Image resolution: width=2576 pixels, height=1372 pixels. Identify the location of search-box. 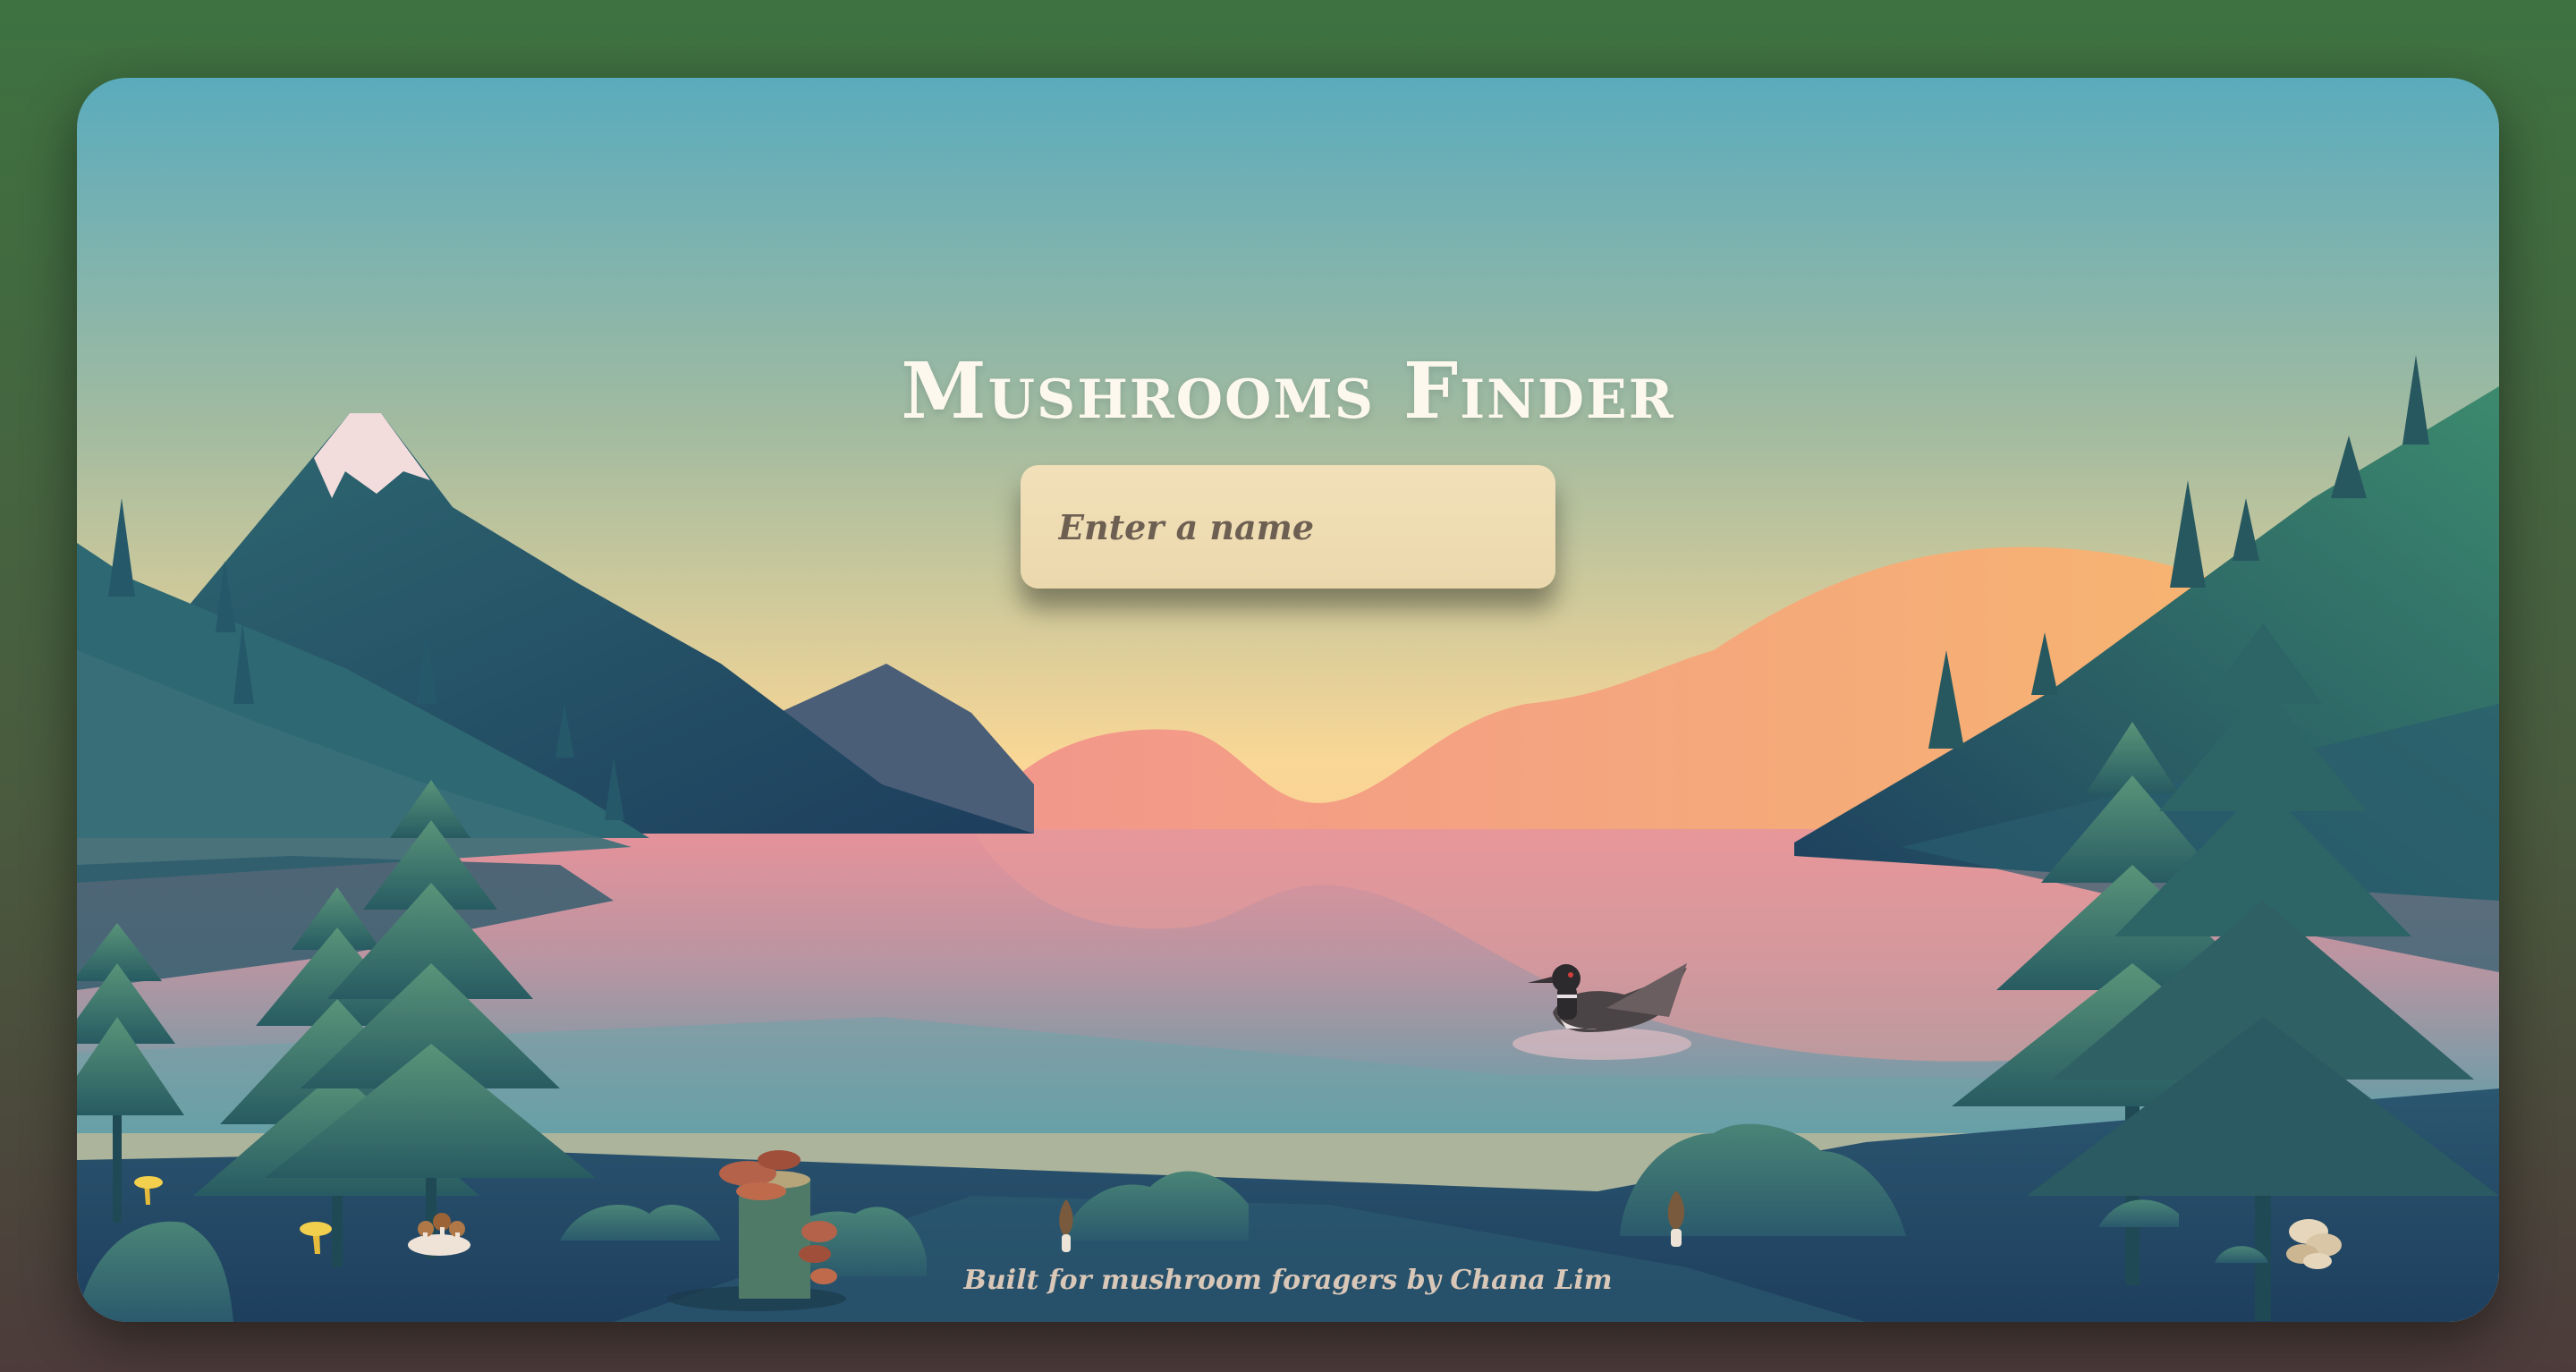
(1288, 527).